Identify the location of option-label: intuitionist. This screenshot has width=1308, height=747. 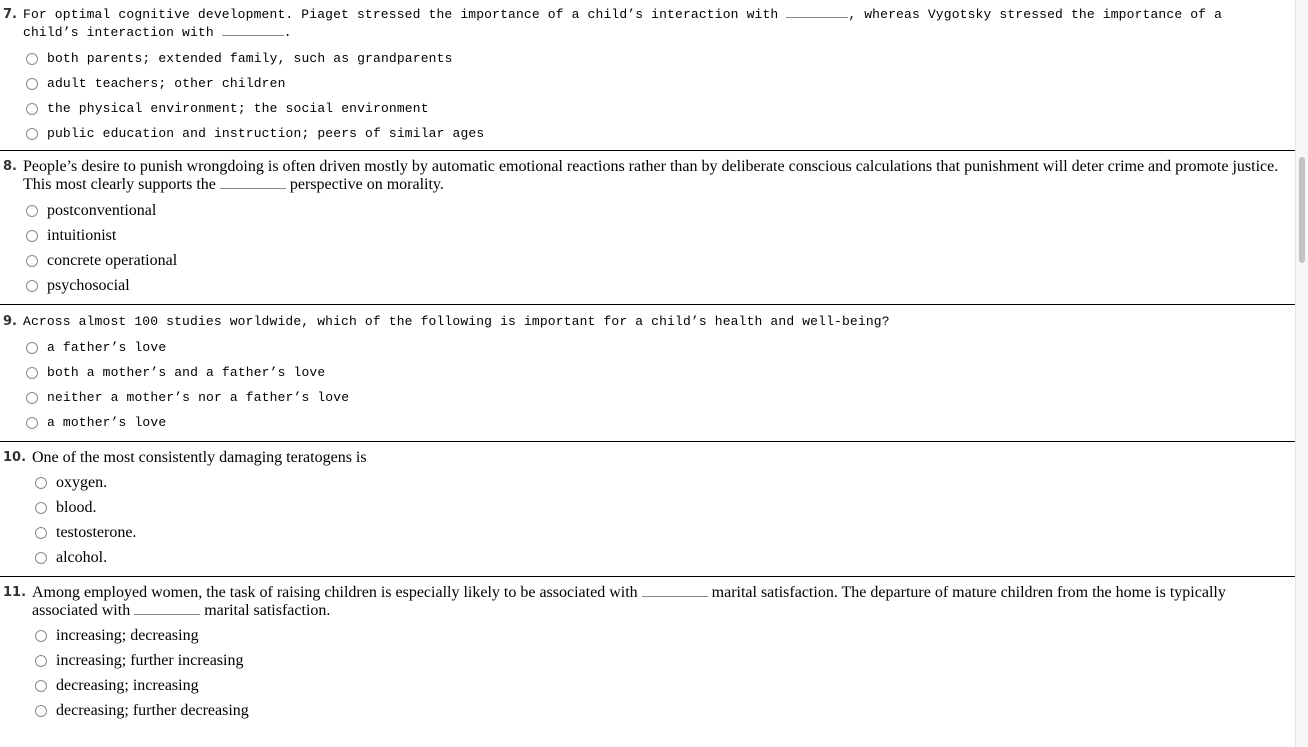
(82, 235).